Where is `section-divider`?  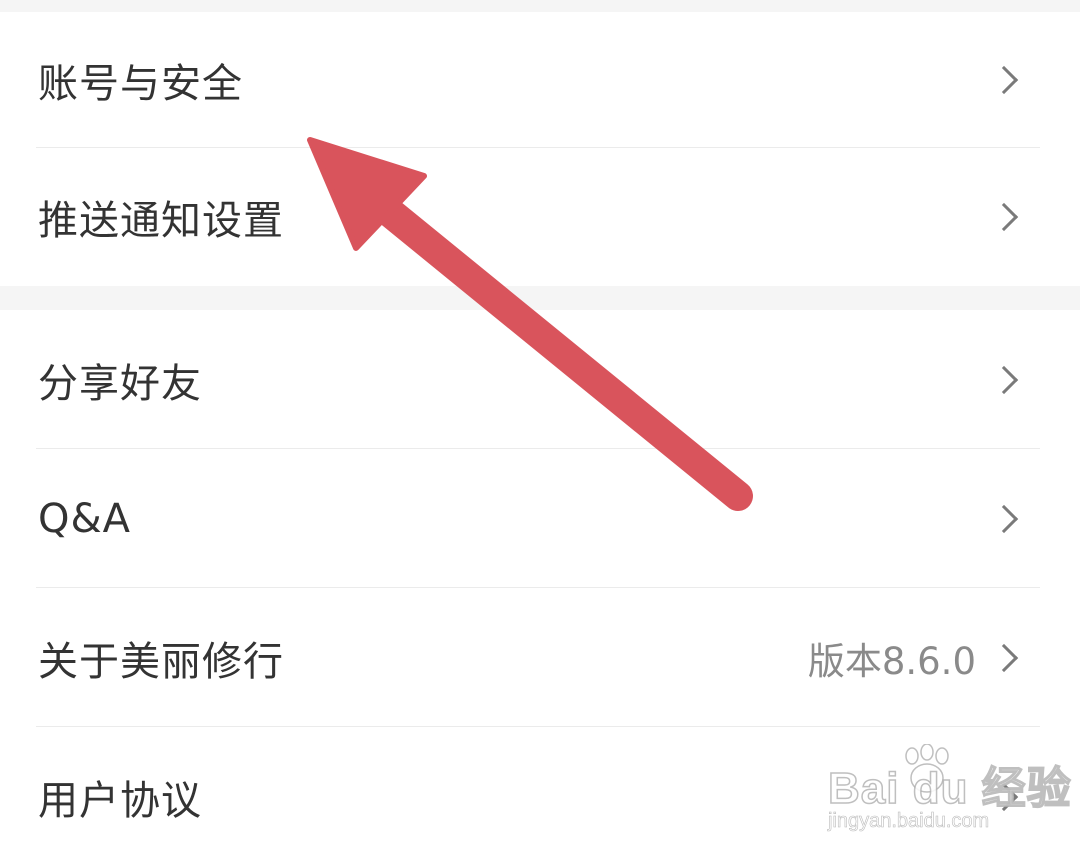 section-divider is located at coordinates (540, 298).